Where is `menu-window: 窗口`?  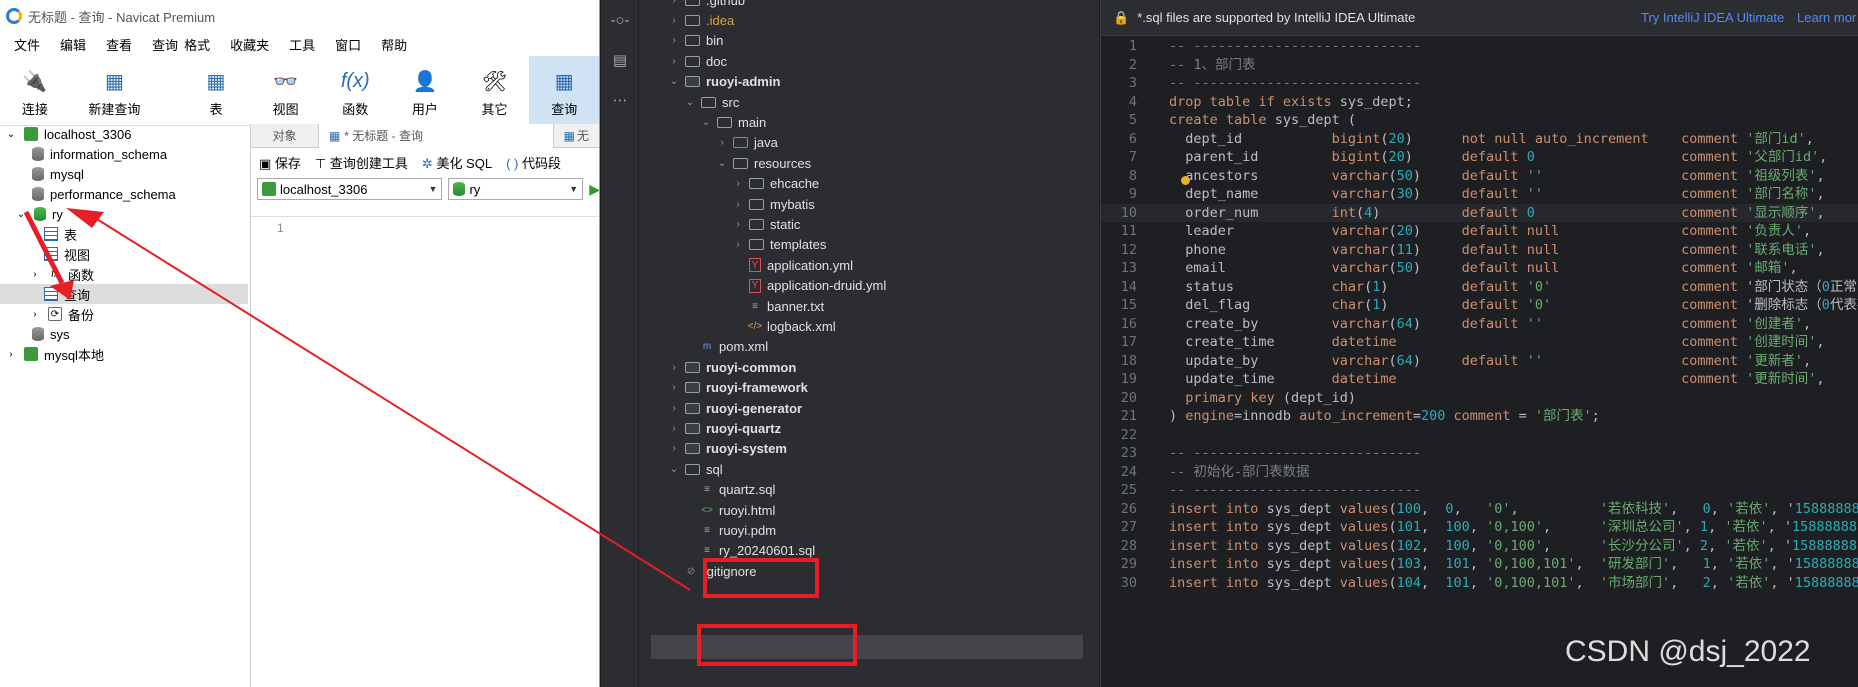 menu-window: 窗口 is located at coordinates (348, 44).